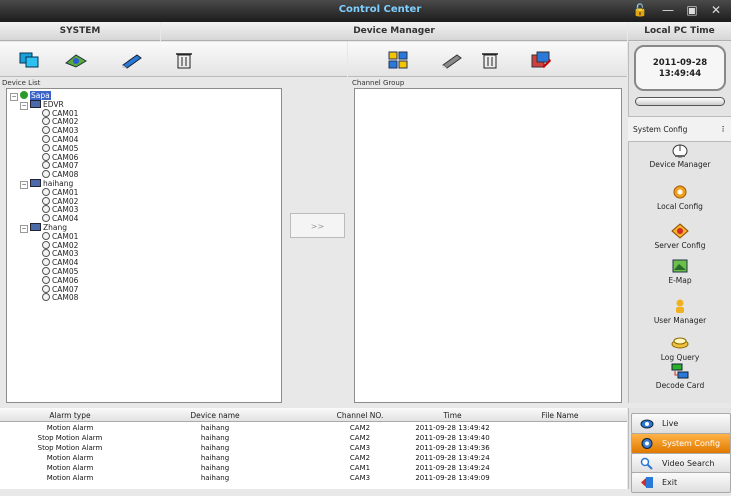 This screenshot has height=496, width=731. What do you see at coordinates (490, 60) in the screenshot?
I see `delete-group-icon` at bounding box center [490, 60].